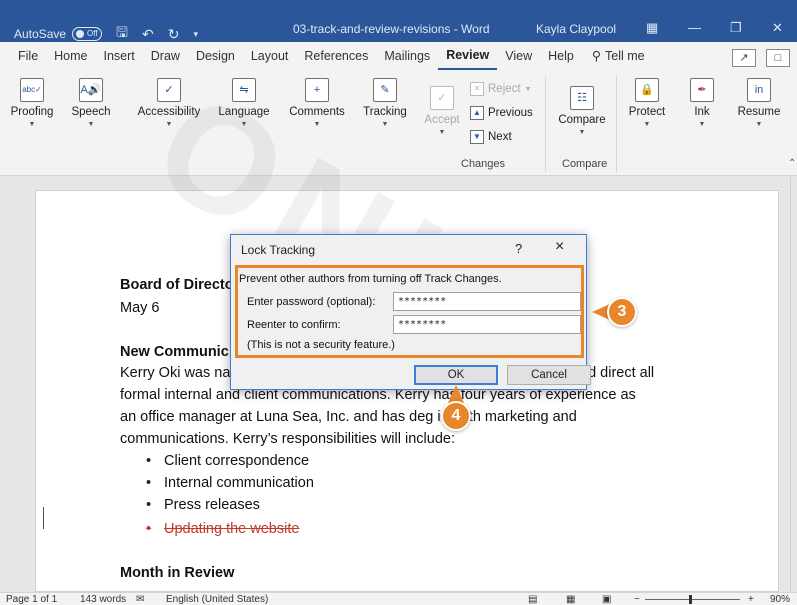 The width and height of the screenshot is (797, 605). What do you see at coordinates (694, 27) in the screenshot?
I see `minimize-icon: —` at bounding box center [694, 27].